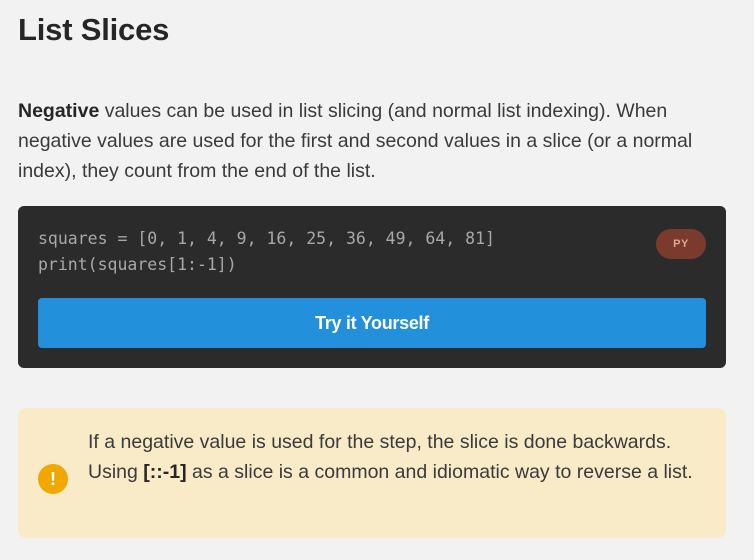  Describe the element at coordinates (165, 472) in the screenshot. I see `note-code-term: [::-1]` at that location.